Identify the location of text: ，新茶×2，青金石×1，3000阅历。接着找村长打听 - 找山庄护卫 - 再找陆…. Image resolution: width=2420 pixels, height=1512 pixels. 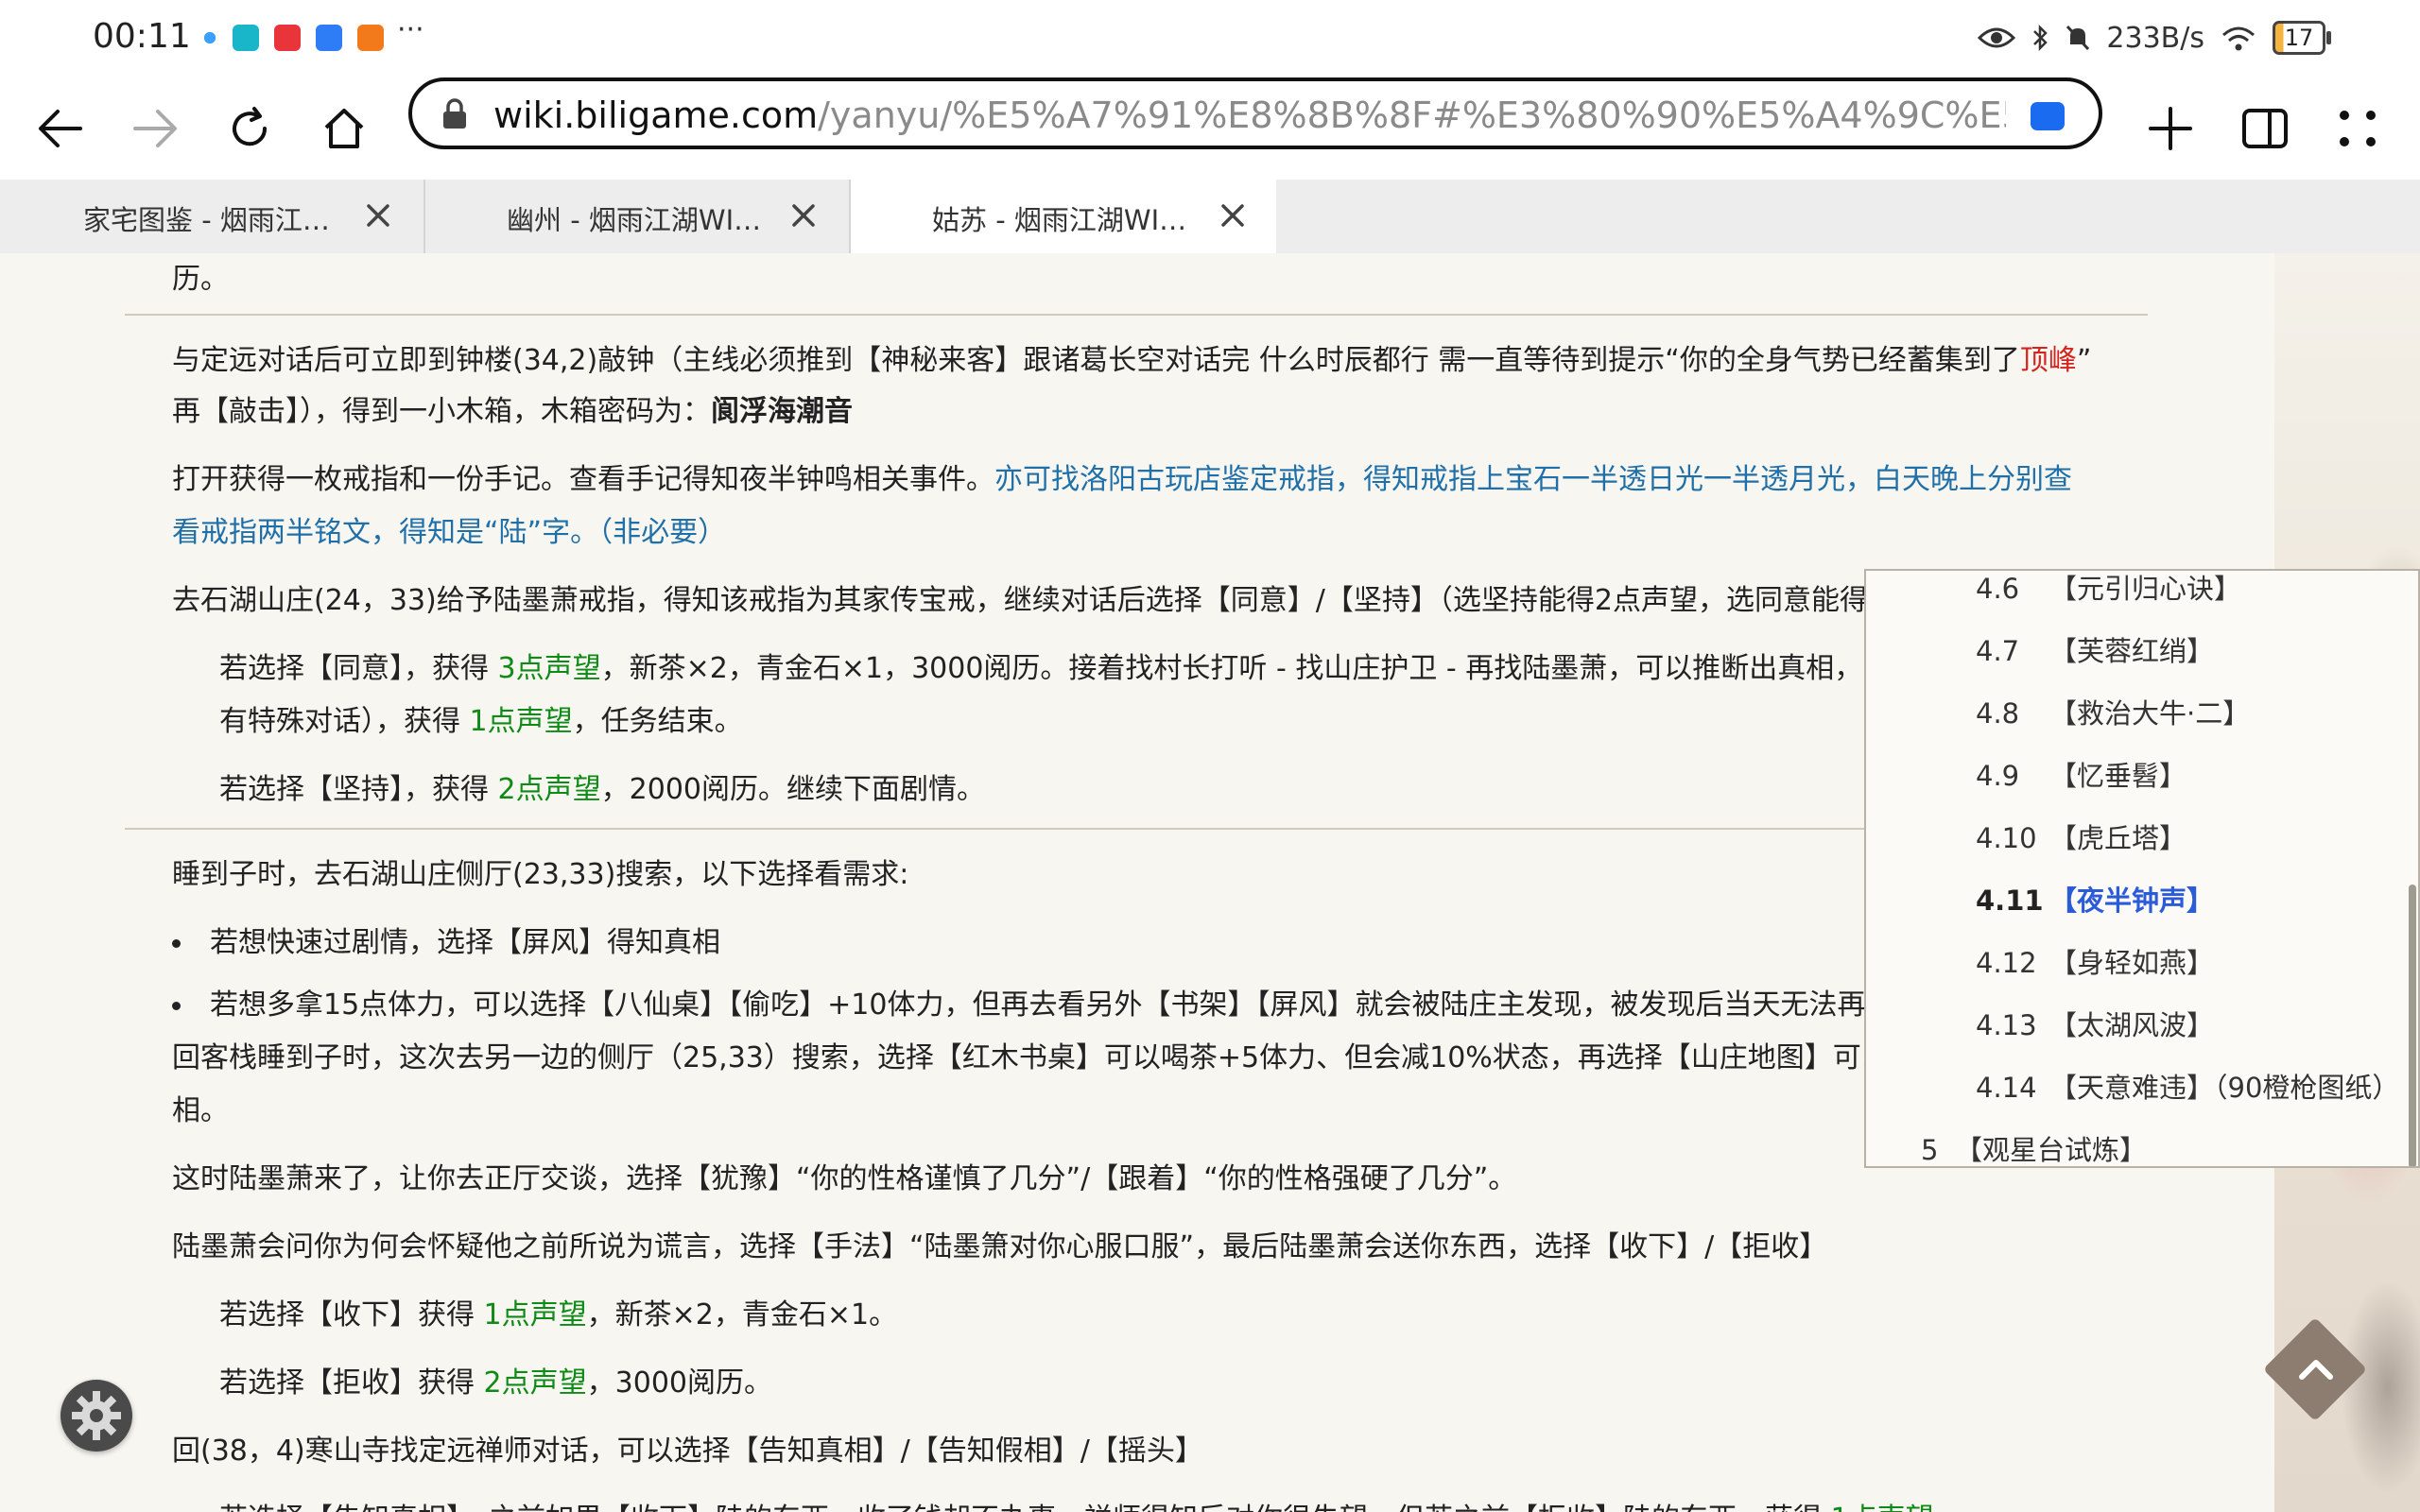
(1338, 668).